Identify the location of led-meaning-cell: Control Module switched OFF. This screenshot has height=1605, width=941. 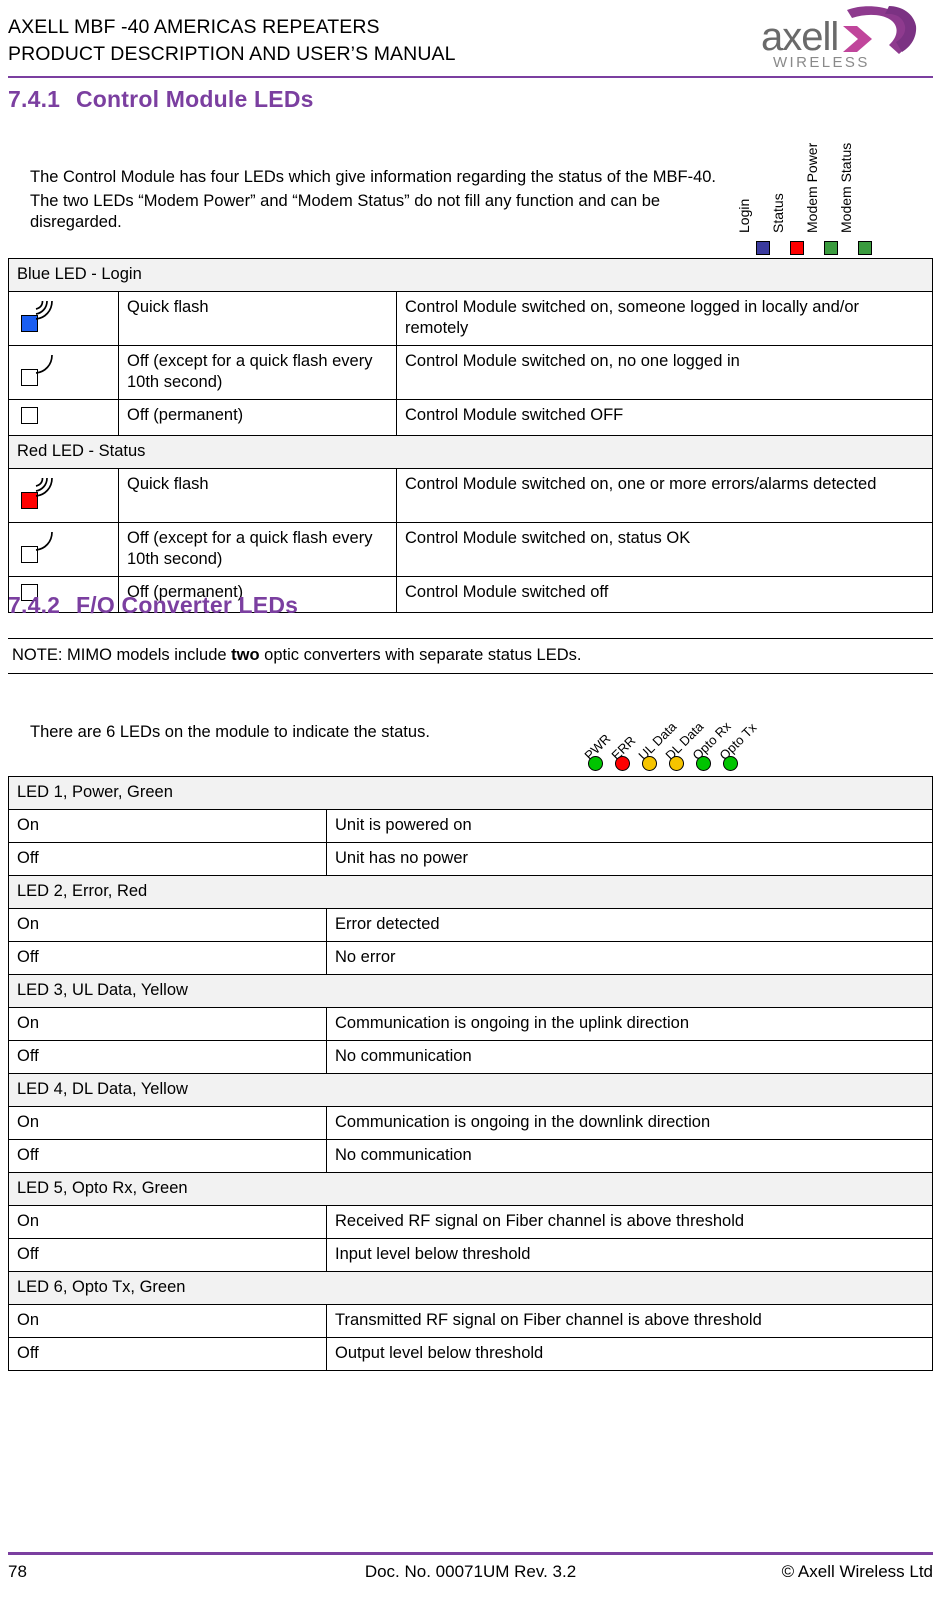
(664, 417).